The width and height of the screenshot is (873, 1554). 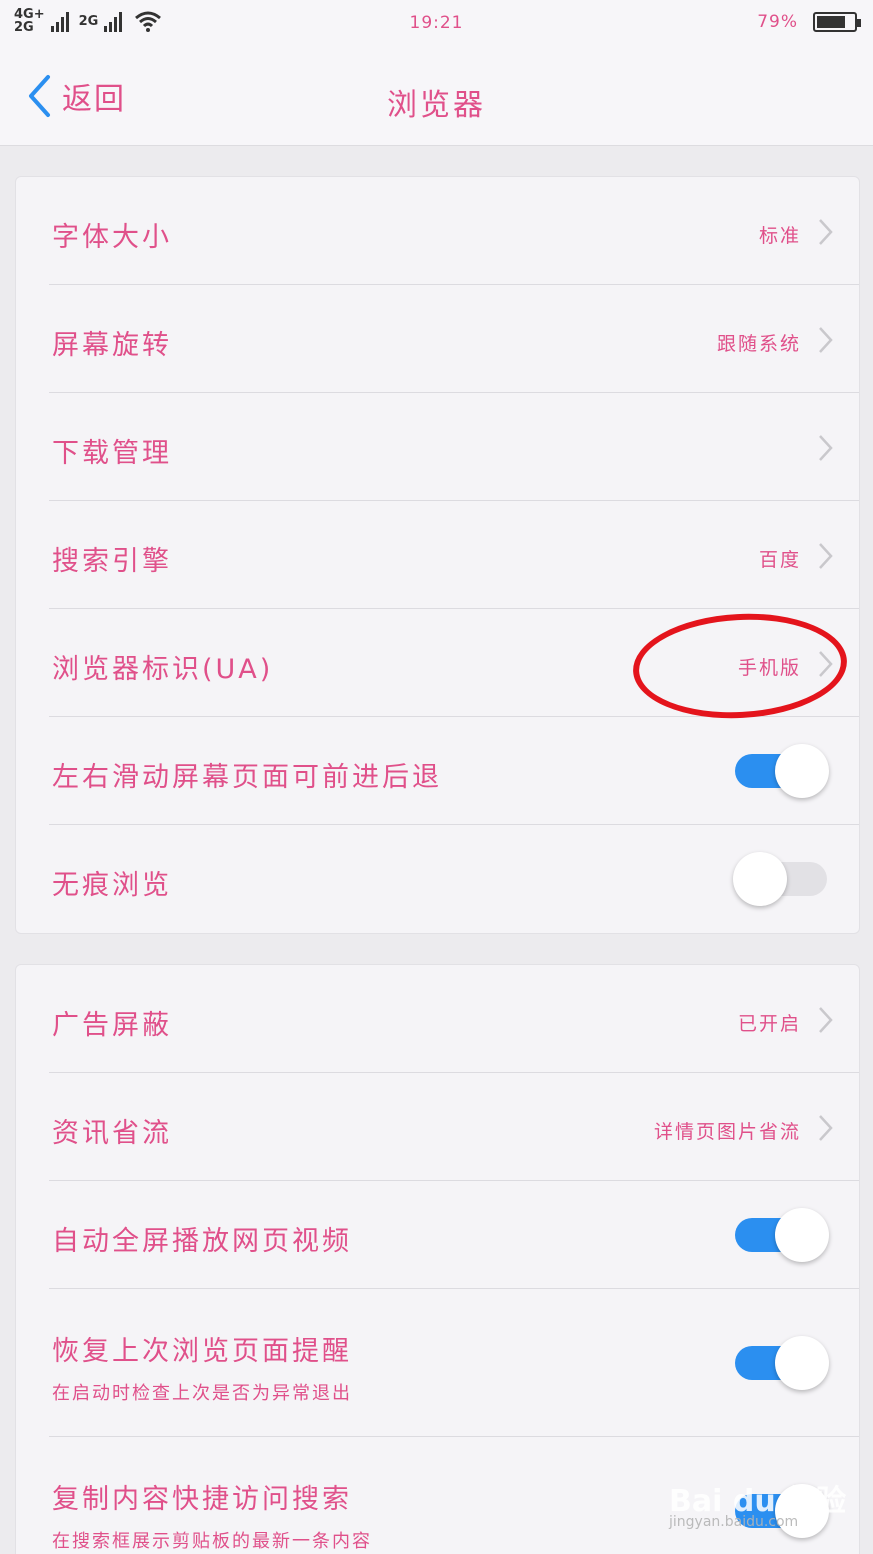 I want to click on restore-reminder-toggle, so click(x=781, y=1363).